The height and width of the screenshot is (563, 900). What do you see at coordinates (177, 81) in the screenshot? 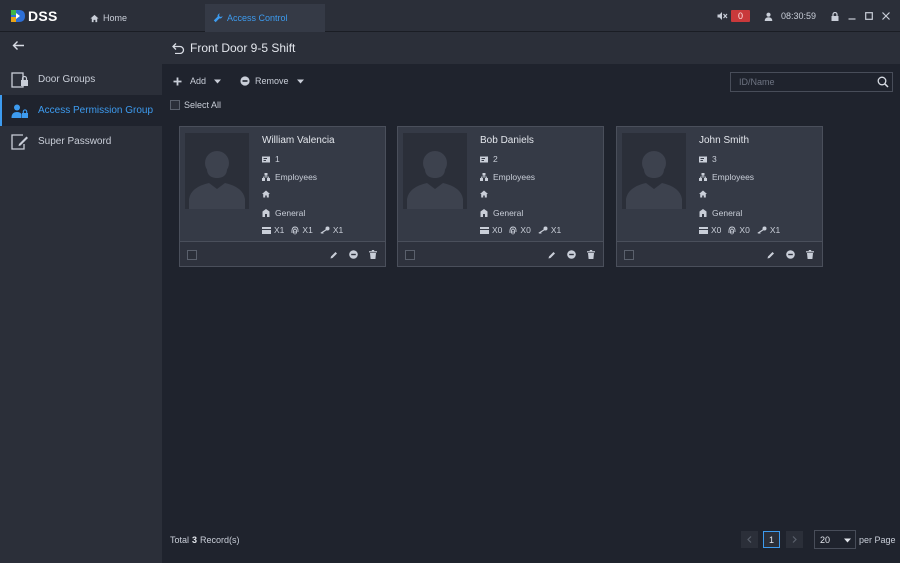
I see `plus-icon` at bounding box center [177, 81].